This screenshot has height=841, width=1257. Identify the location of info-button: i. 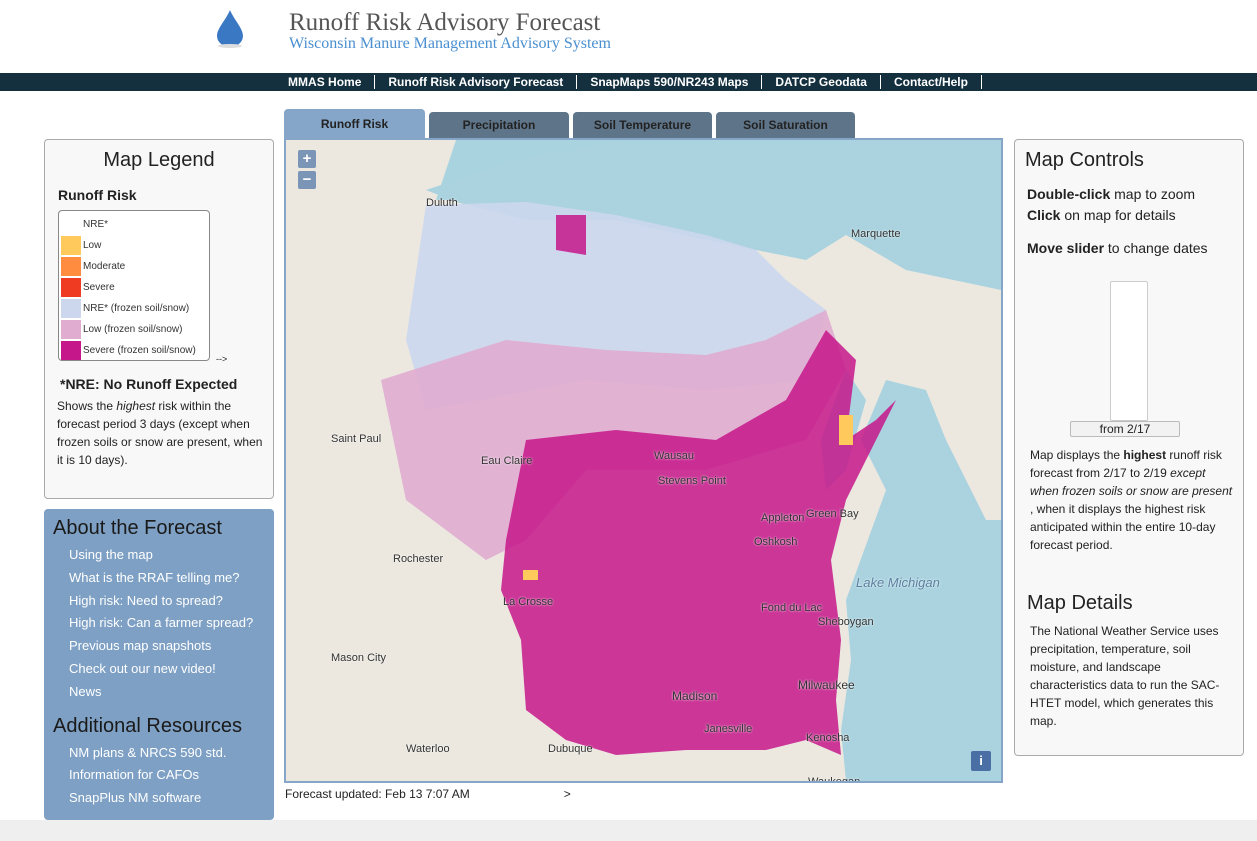
(981, 761).